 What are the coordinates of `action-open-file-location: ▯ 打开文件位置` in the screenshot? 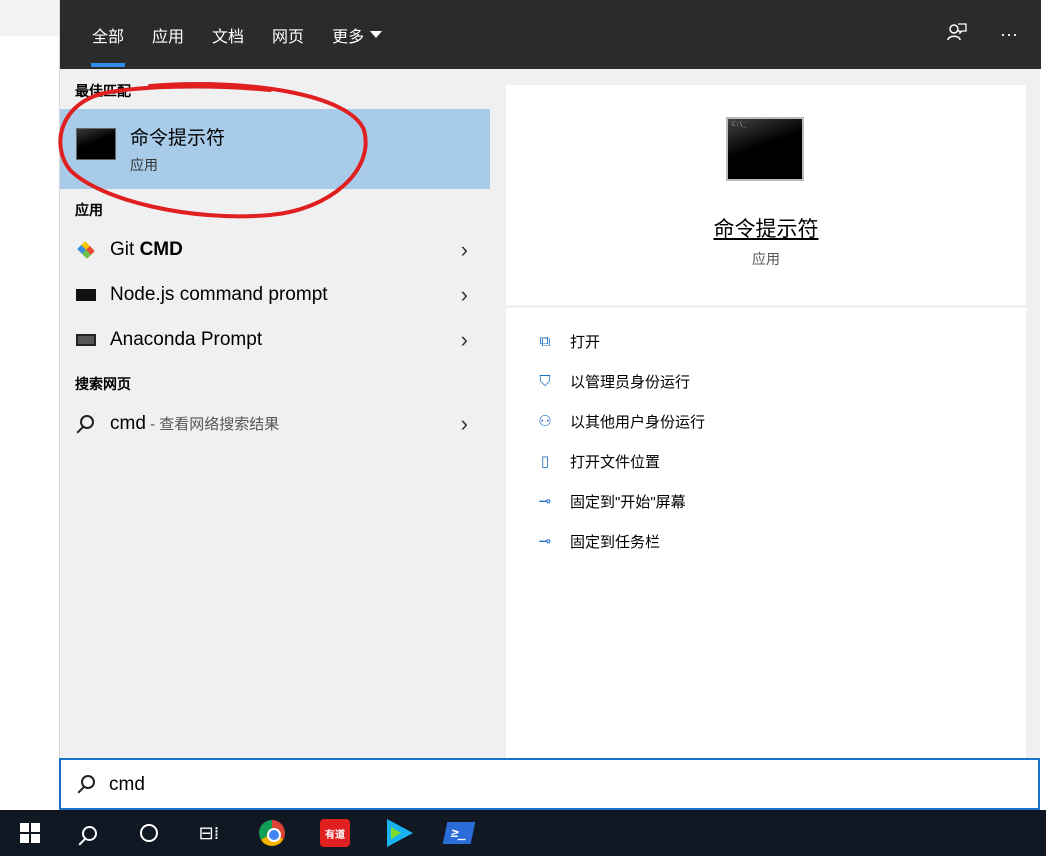 It's located at (597, 461).